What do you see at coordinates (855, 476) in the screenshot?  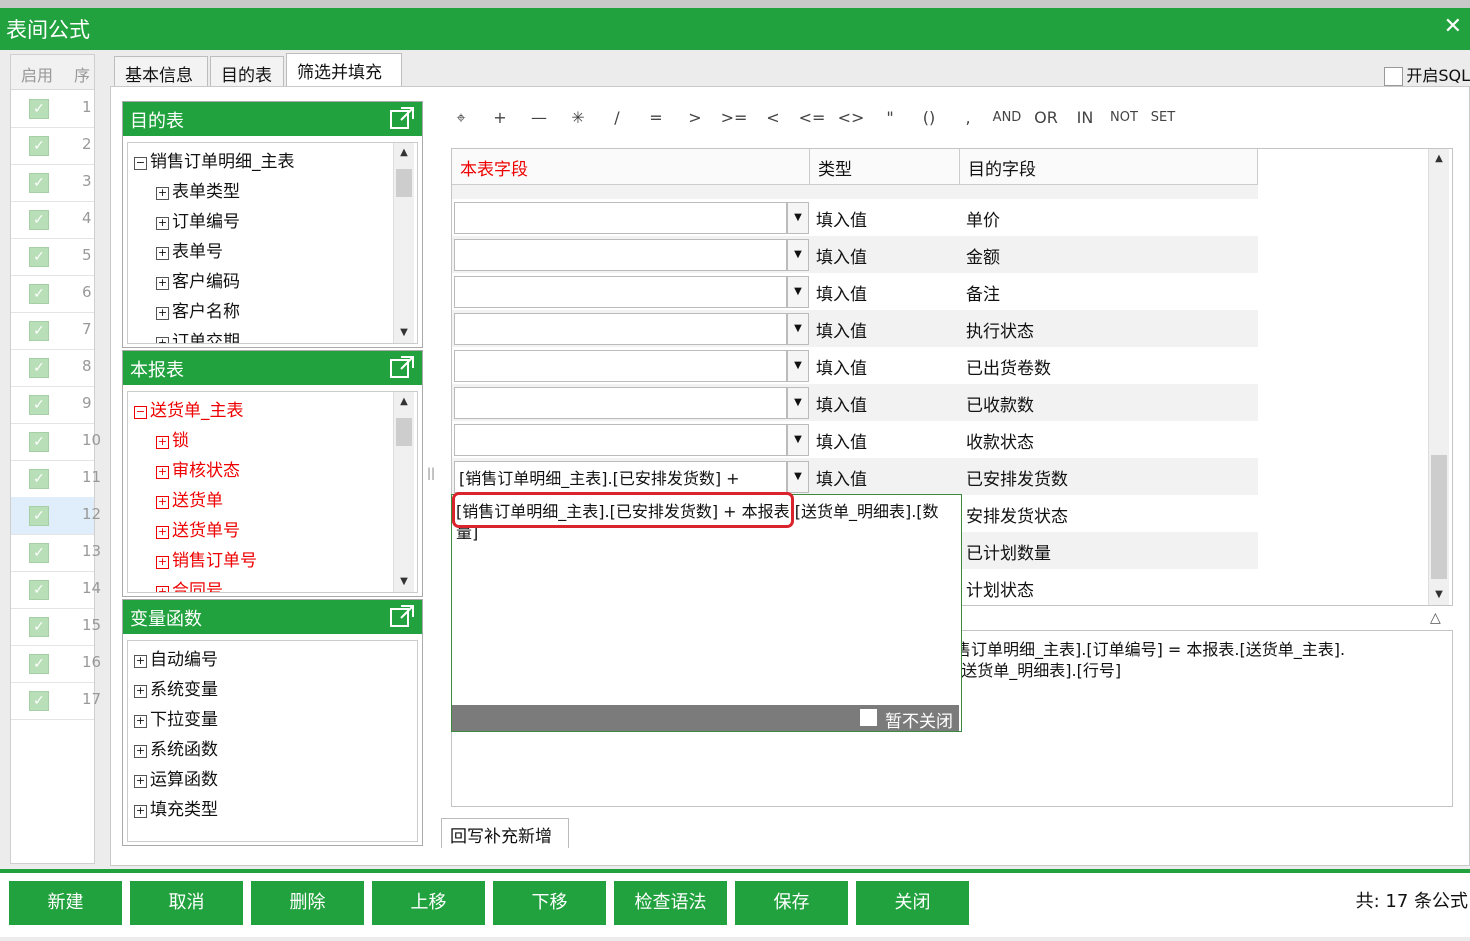 I see `table-row: [销售订单明细_主表].[已安排发货数] + ▼ 填入值 已安排发货数` at bounding box center [855, 476].